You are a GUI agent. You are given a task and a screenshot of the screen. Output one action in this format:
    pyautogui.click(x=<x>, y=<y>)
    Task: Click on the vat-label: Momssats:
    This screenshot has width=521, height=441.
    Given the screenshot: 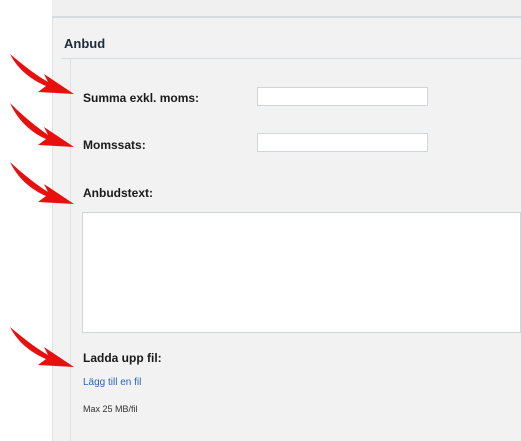 What is the action you would take?
    pyautogui.click(x=114, y=145)
    